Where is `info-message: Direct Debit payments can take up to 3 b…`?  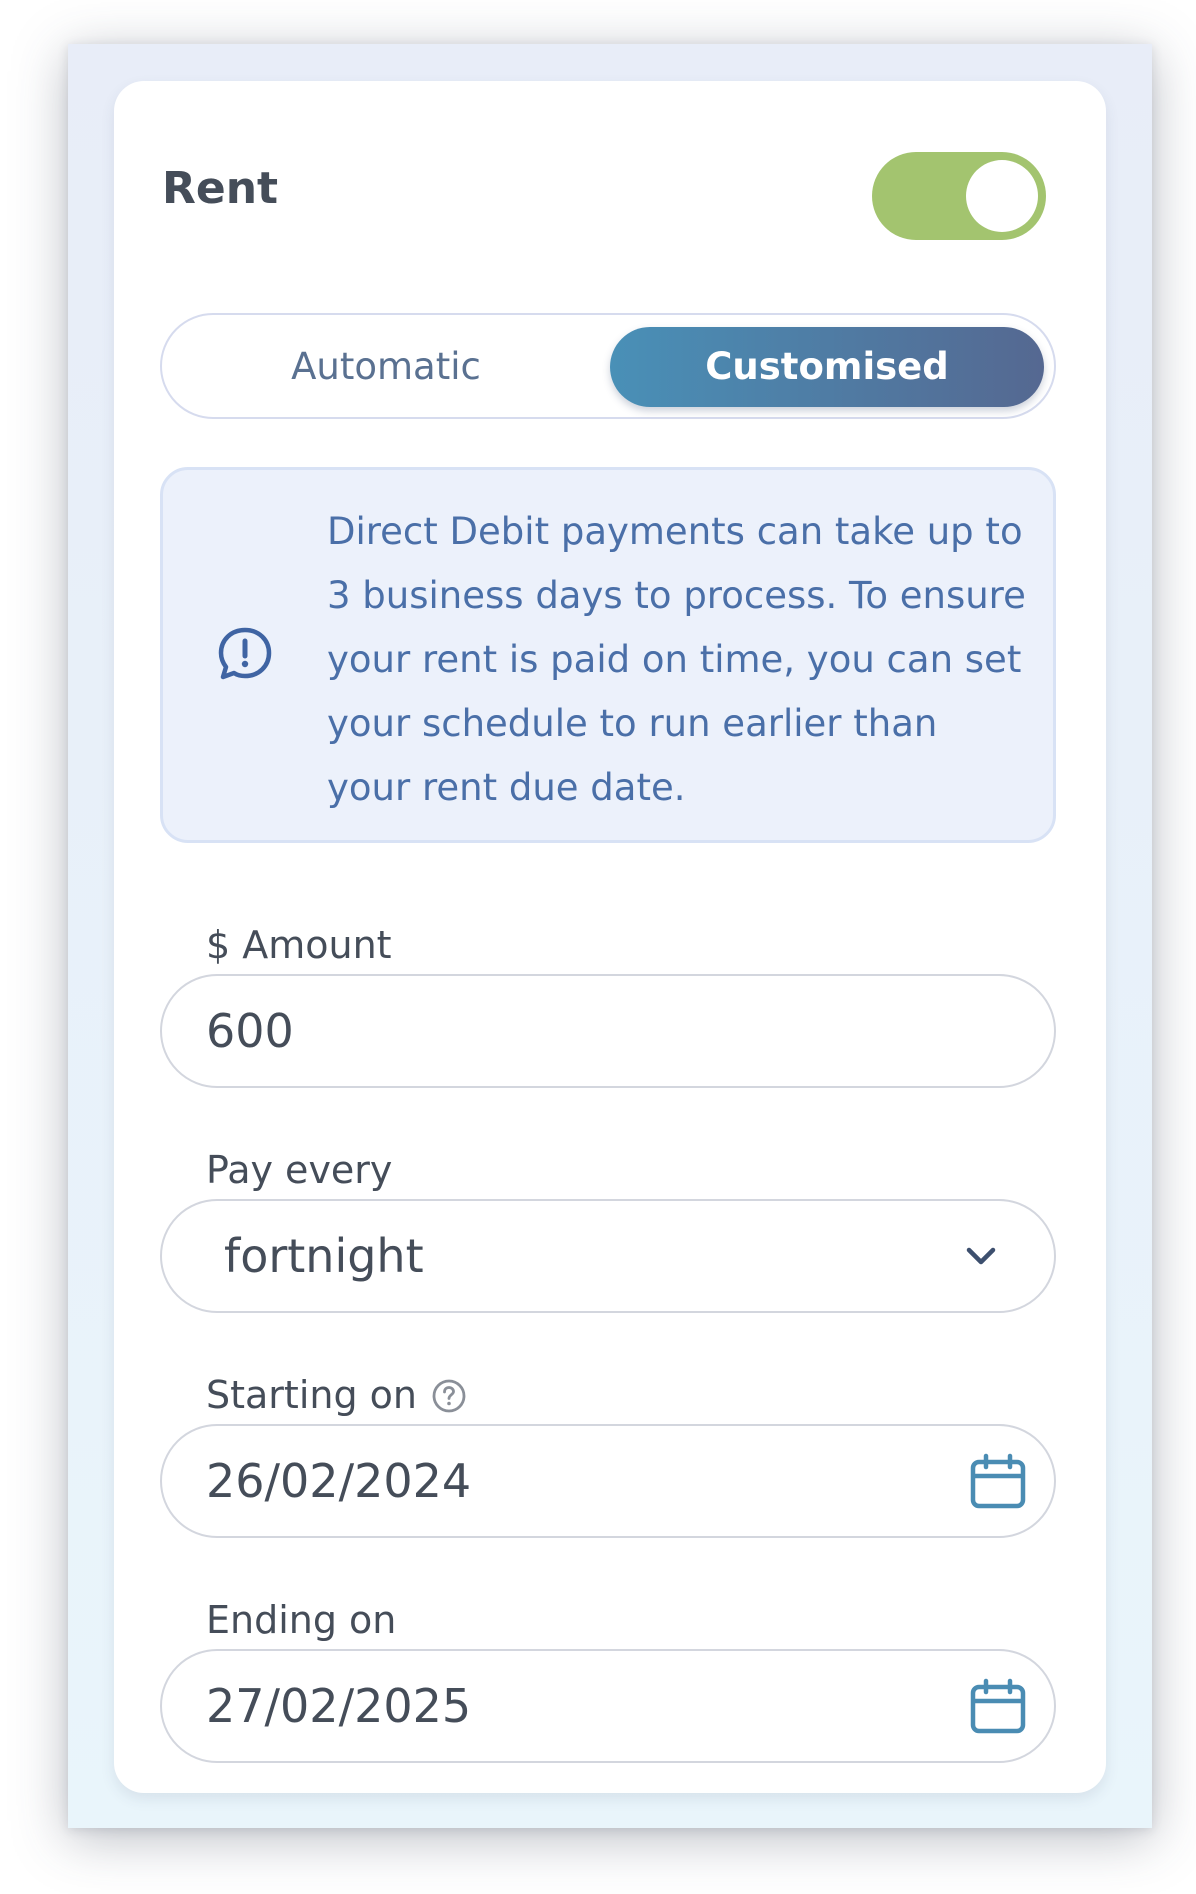
info-message: Direct Debit payments can take up to 3 b… is located at coordinates (676, 659).